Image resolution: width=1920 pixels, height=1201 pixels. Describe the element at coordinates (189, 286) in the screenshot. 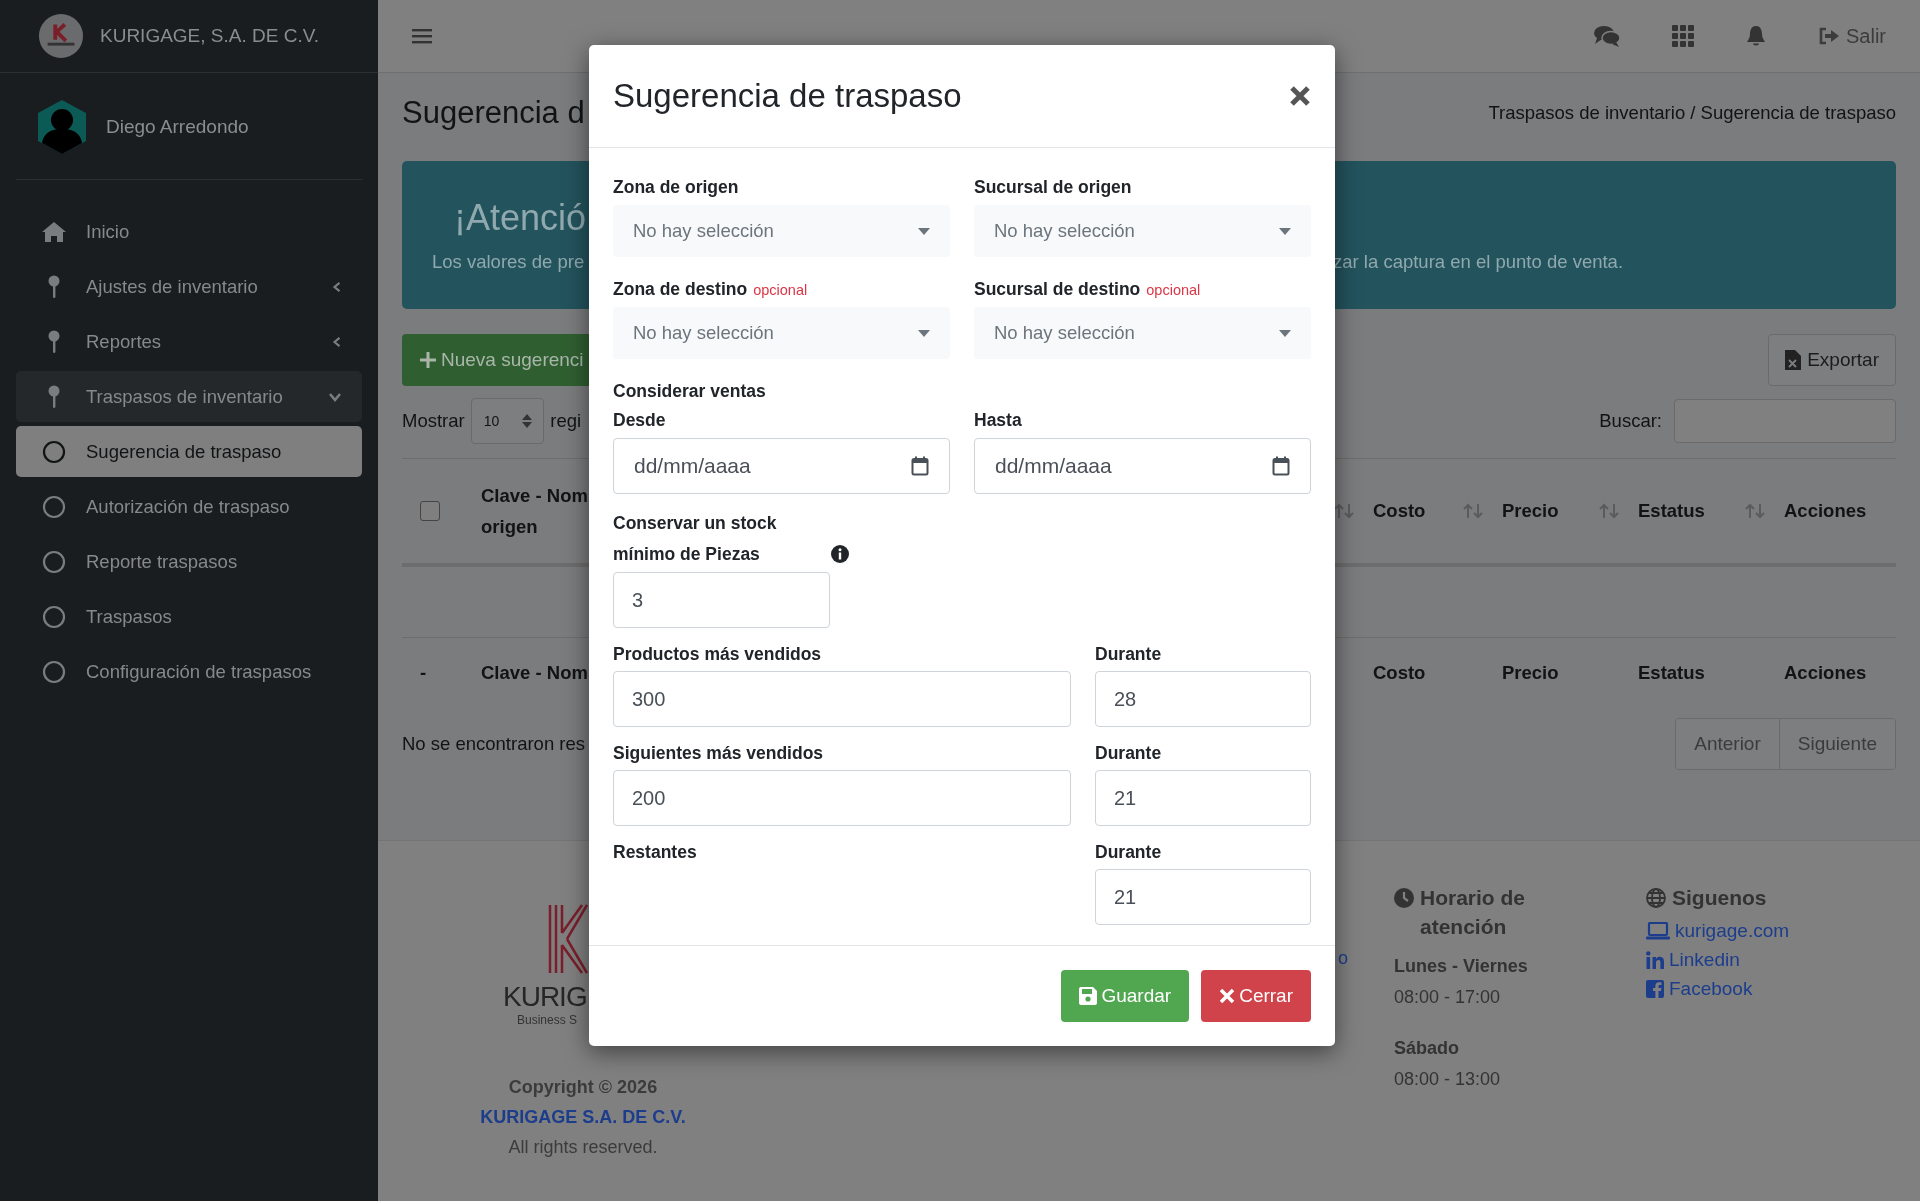

I see `menu-item: Ajustes de inventario` at that location.